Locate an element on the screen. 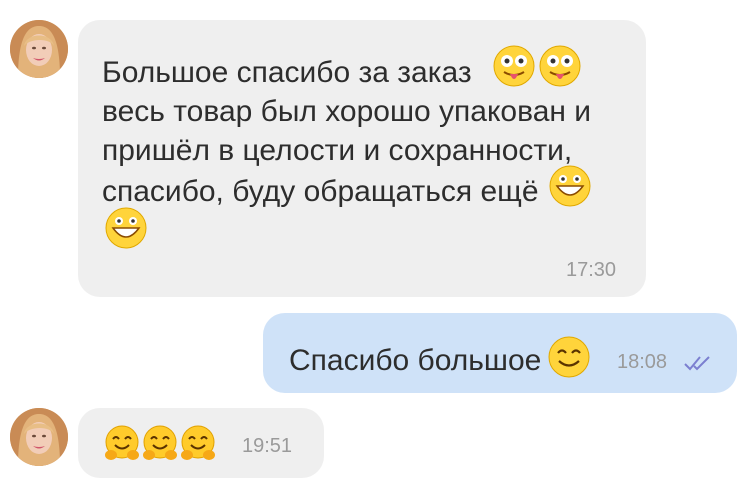 This screenshot has width=752, height=502. message-bubble-incoming: 19:51 is located at coordinates (201, 443).